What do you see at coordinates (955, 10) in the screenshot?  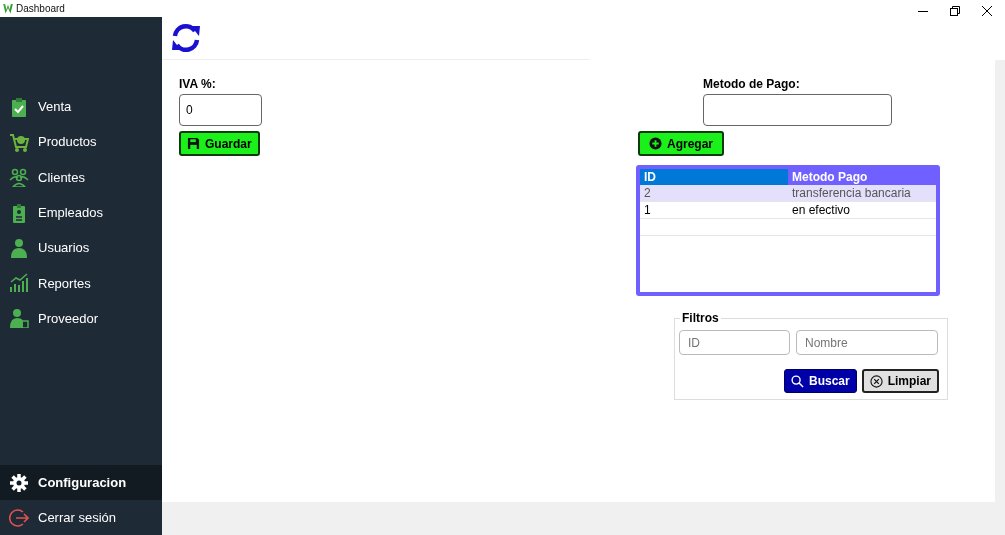 I see `restore-icon` at bounding box center [955, 10].